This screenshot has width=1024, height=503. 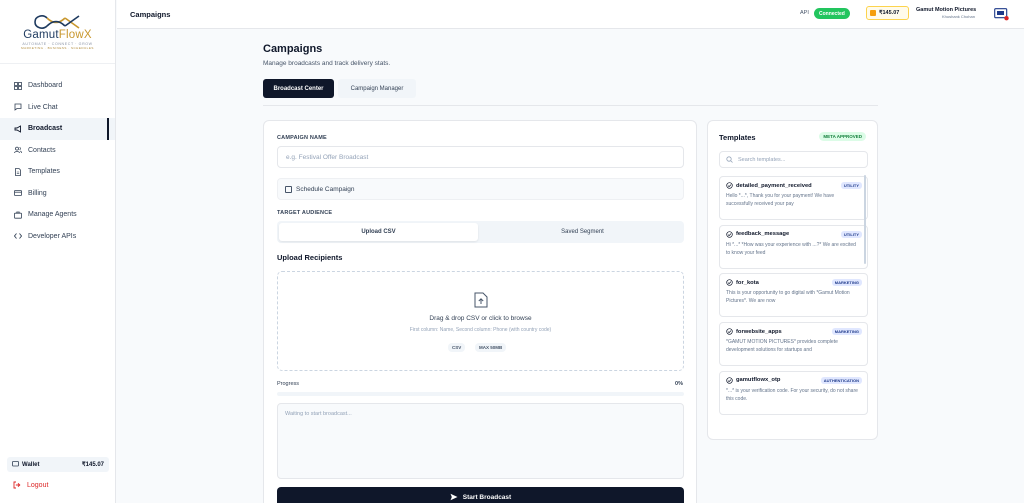 I want to click on template-category: AUTHENTICATION, so click(x=841, y=380).